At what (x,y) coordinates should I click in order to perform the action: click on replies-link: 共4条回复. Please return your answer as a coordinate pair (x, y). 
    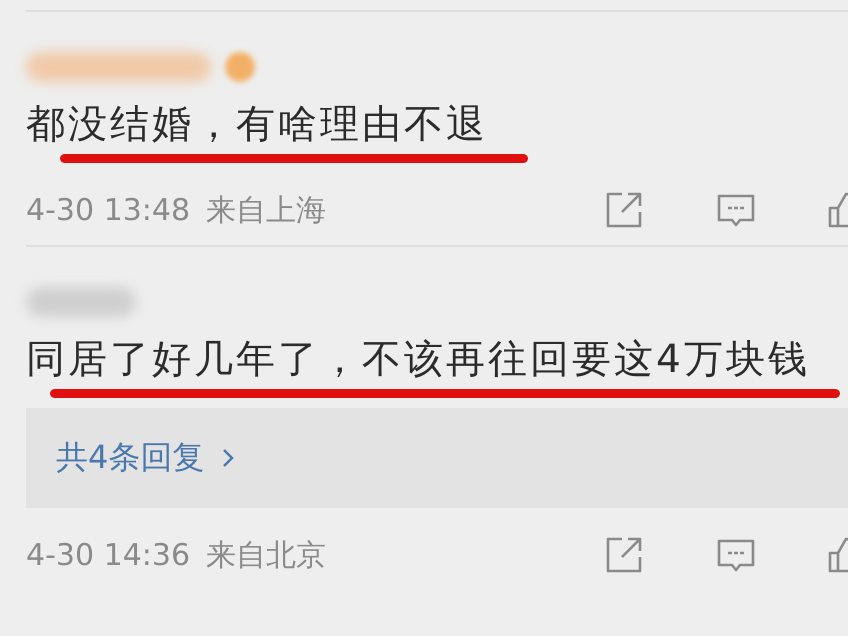
    Looking at the image, I should click on (130, 458).